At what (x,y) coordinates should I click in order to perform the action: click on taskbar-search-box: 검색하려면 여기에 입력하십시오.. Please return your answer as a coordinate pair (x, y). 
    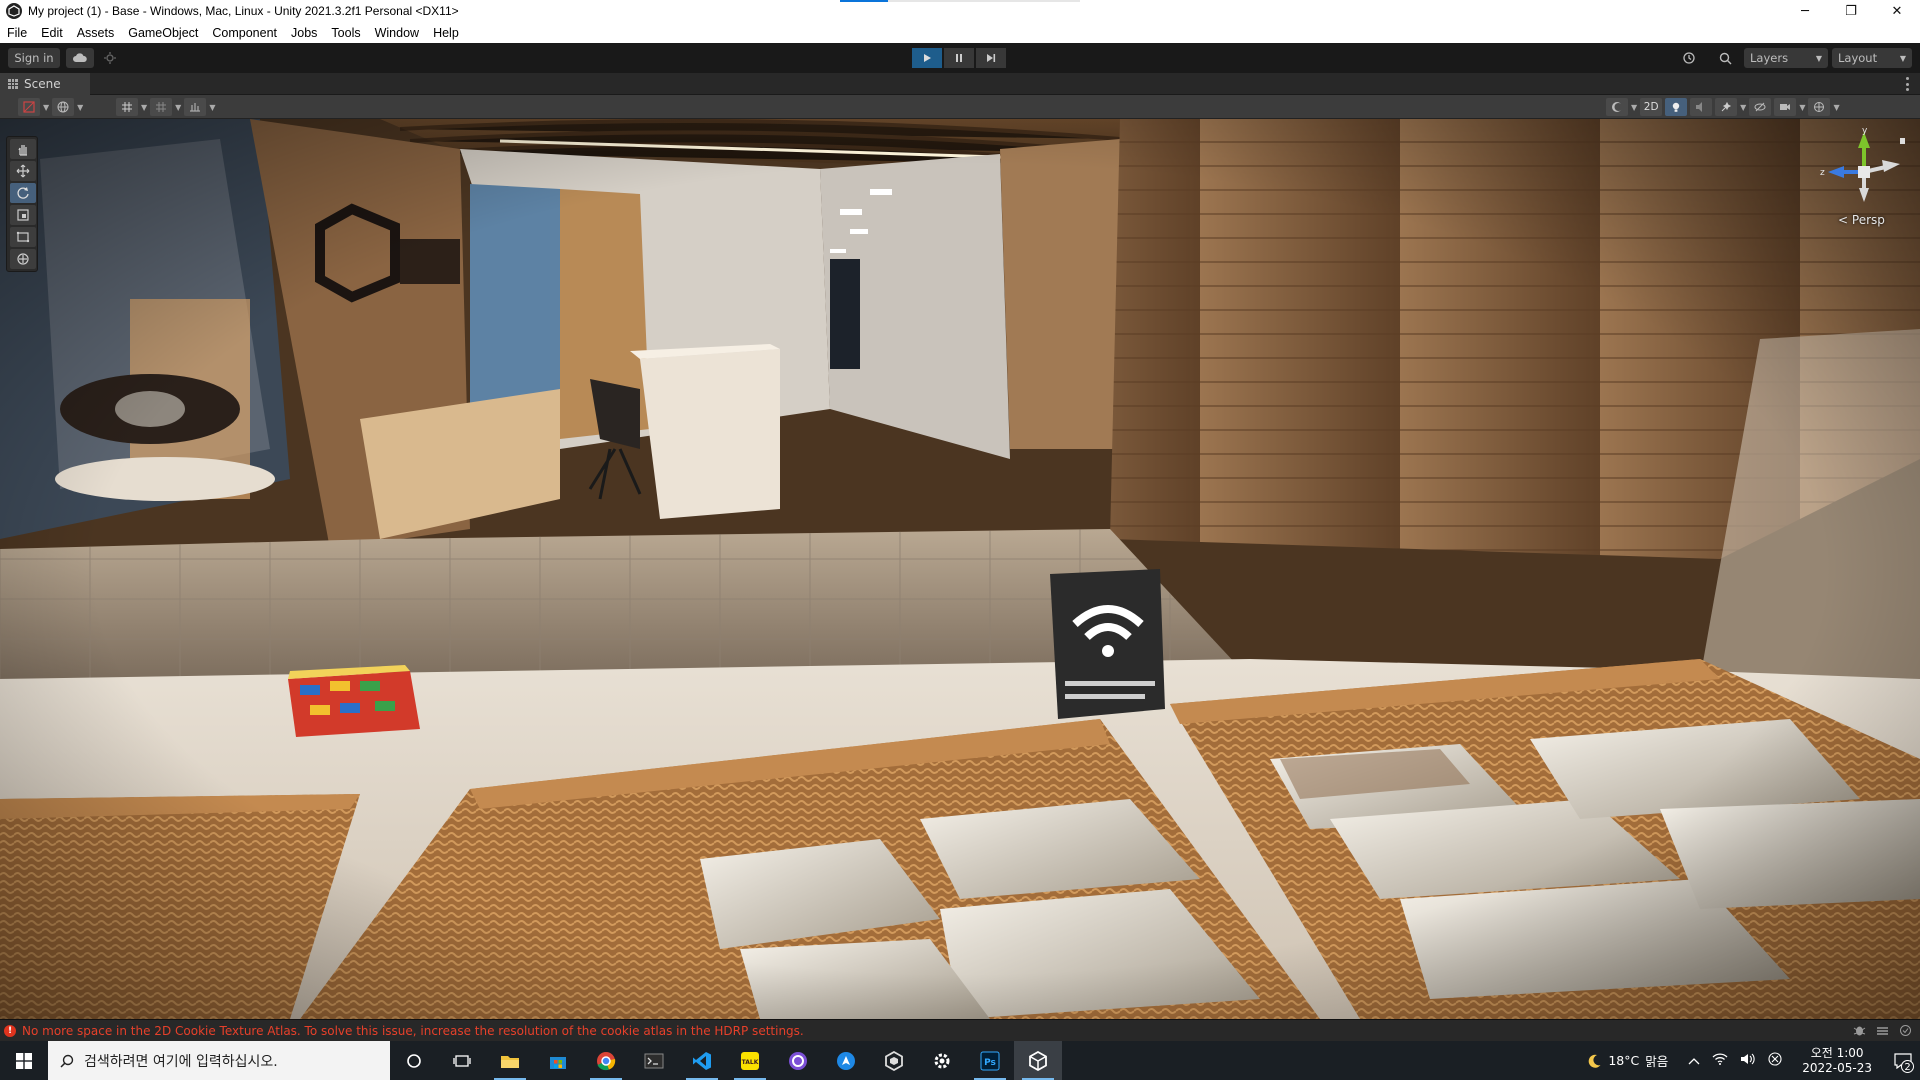
    Looking at the image, I should click on (219, 1060).